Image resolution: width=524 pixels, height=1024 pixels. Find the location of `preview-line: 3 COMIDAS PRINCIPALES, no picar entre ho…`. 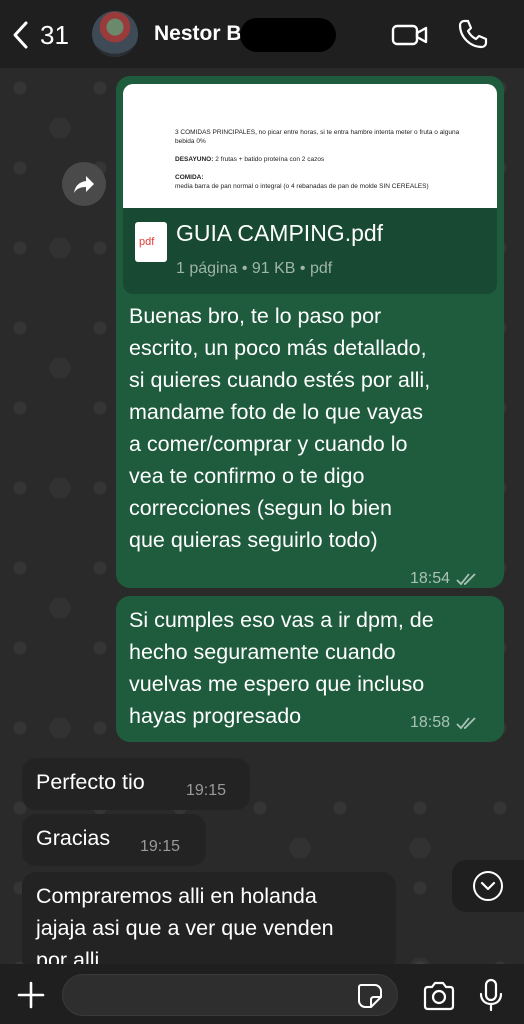

preview-line: 3 COMIDAS PRINCIPALES, no picar entre ho… is located at coordinates (317, 137).